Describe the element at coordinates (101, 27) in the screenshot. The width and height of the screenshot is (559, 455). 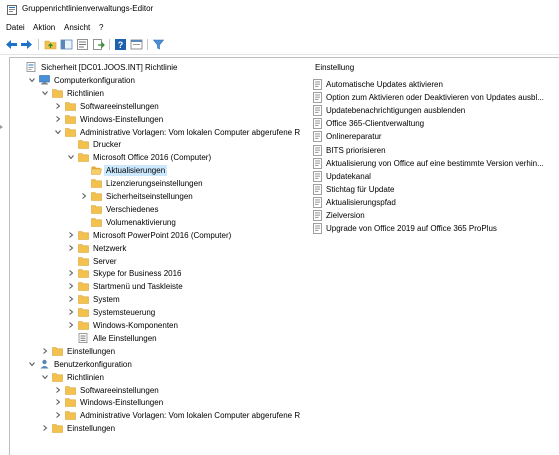
I see `menu-help: ?` at that location.